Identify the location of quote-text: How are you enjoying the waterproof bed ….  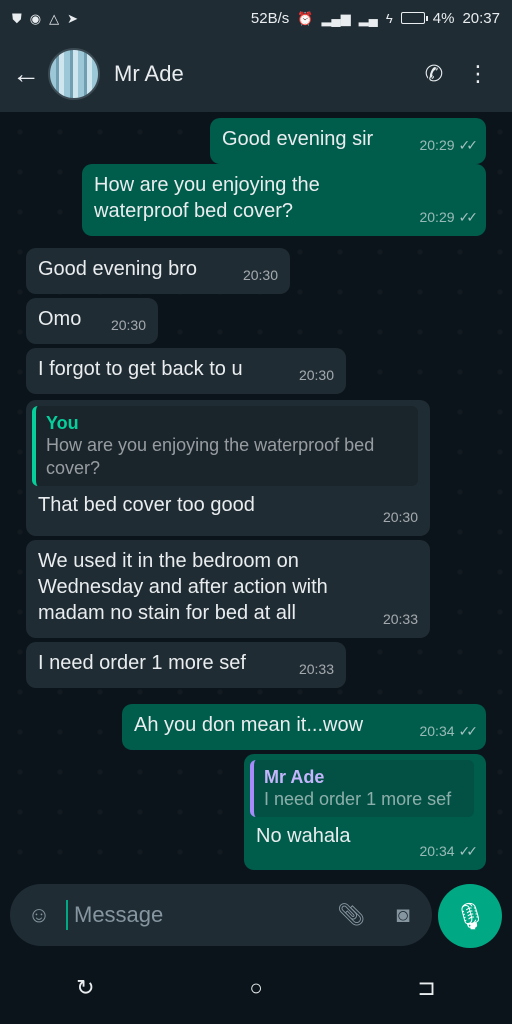
(210, 456).